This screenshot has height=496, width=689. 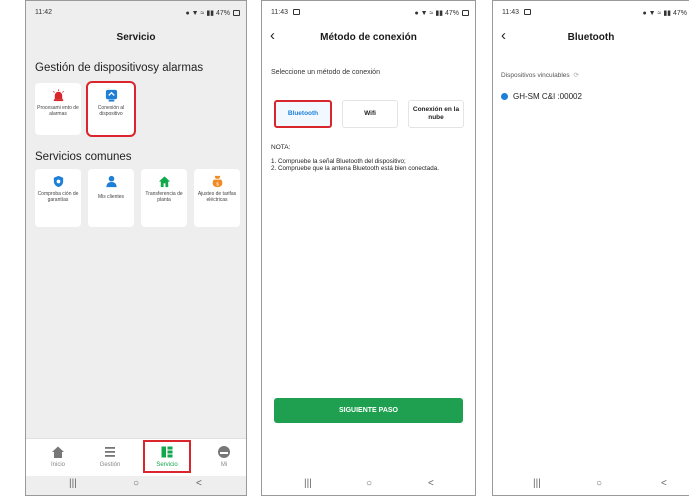 What do you see at coordinates (110, 452) in the screenshot?
I see `list-icon` at bounding box center [110, 452].